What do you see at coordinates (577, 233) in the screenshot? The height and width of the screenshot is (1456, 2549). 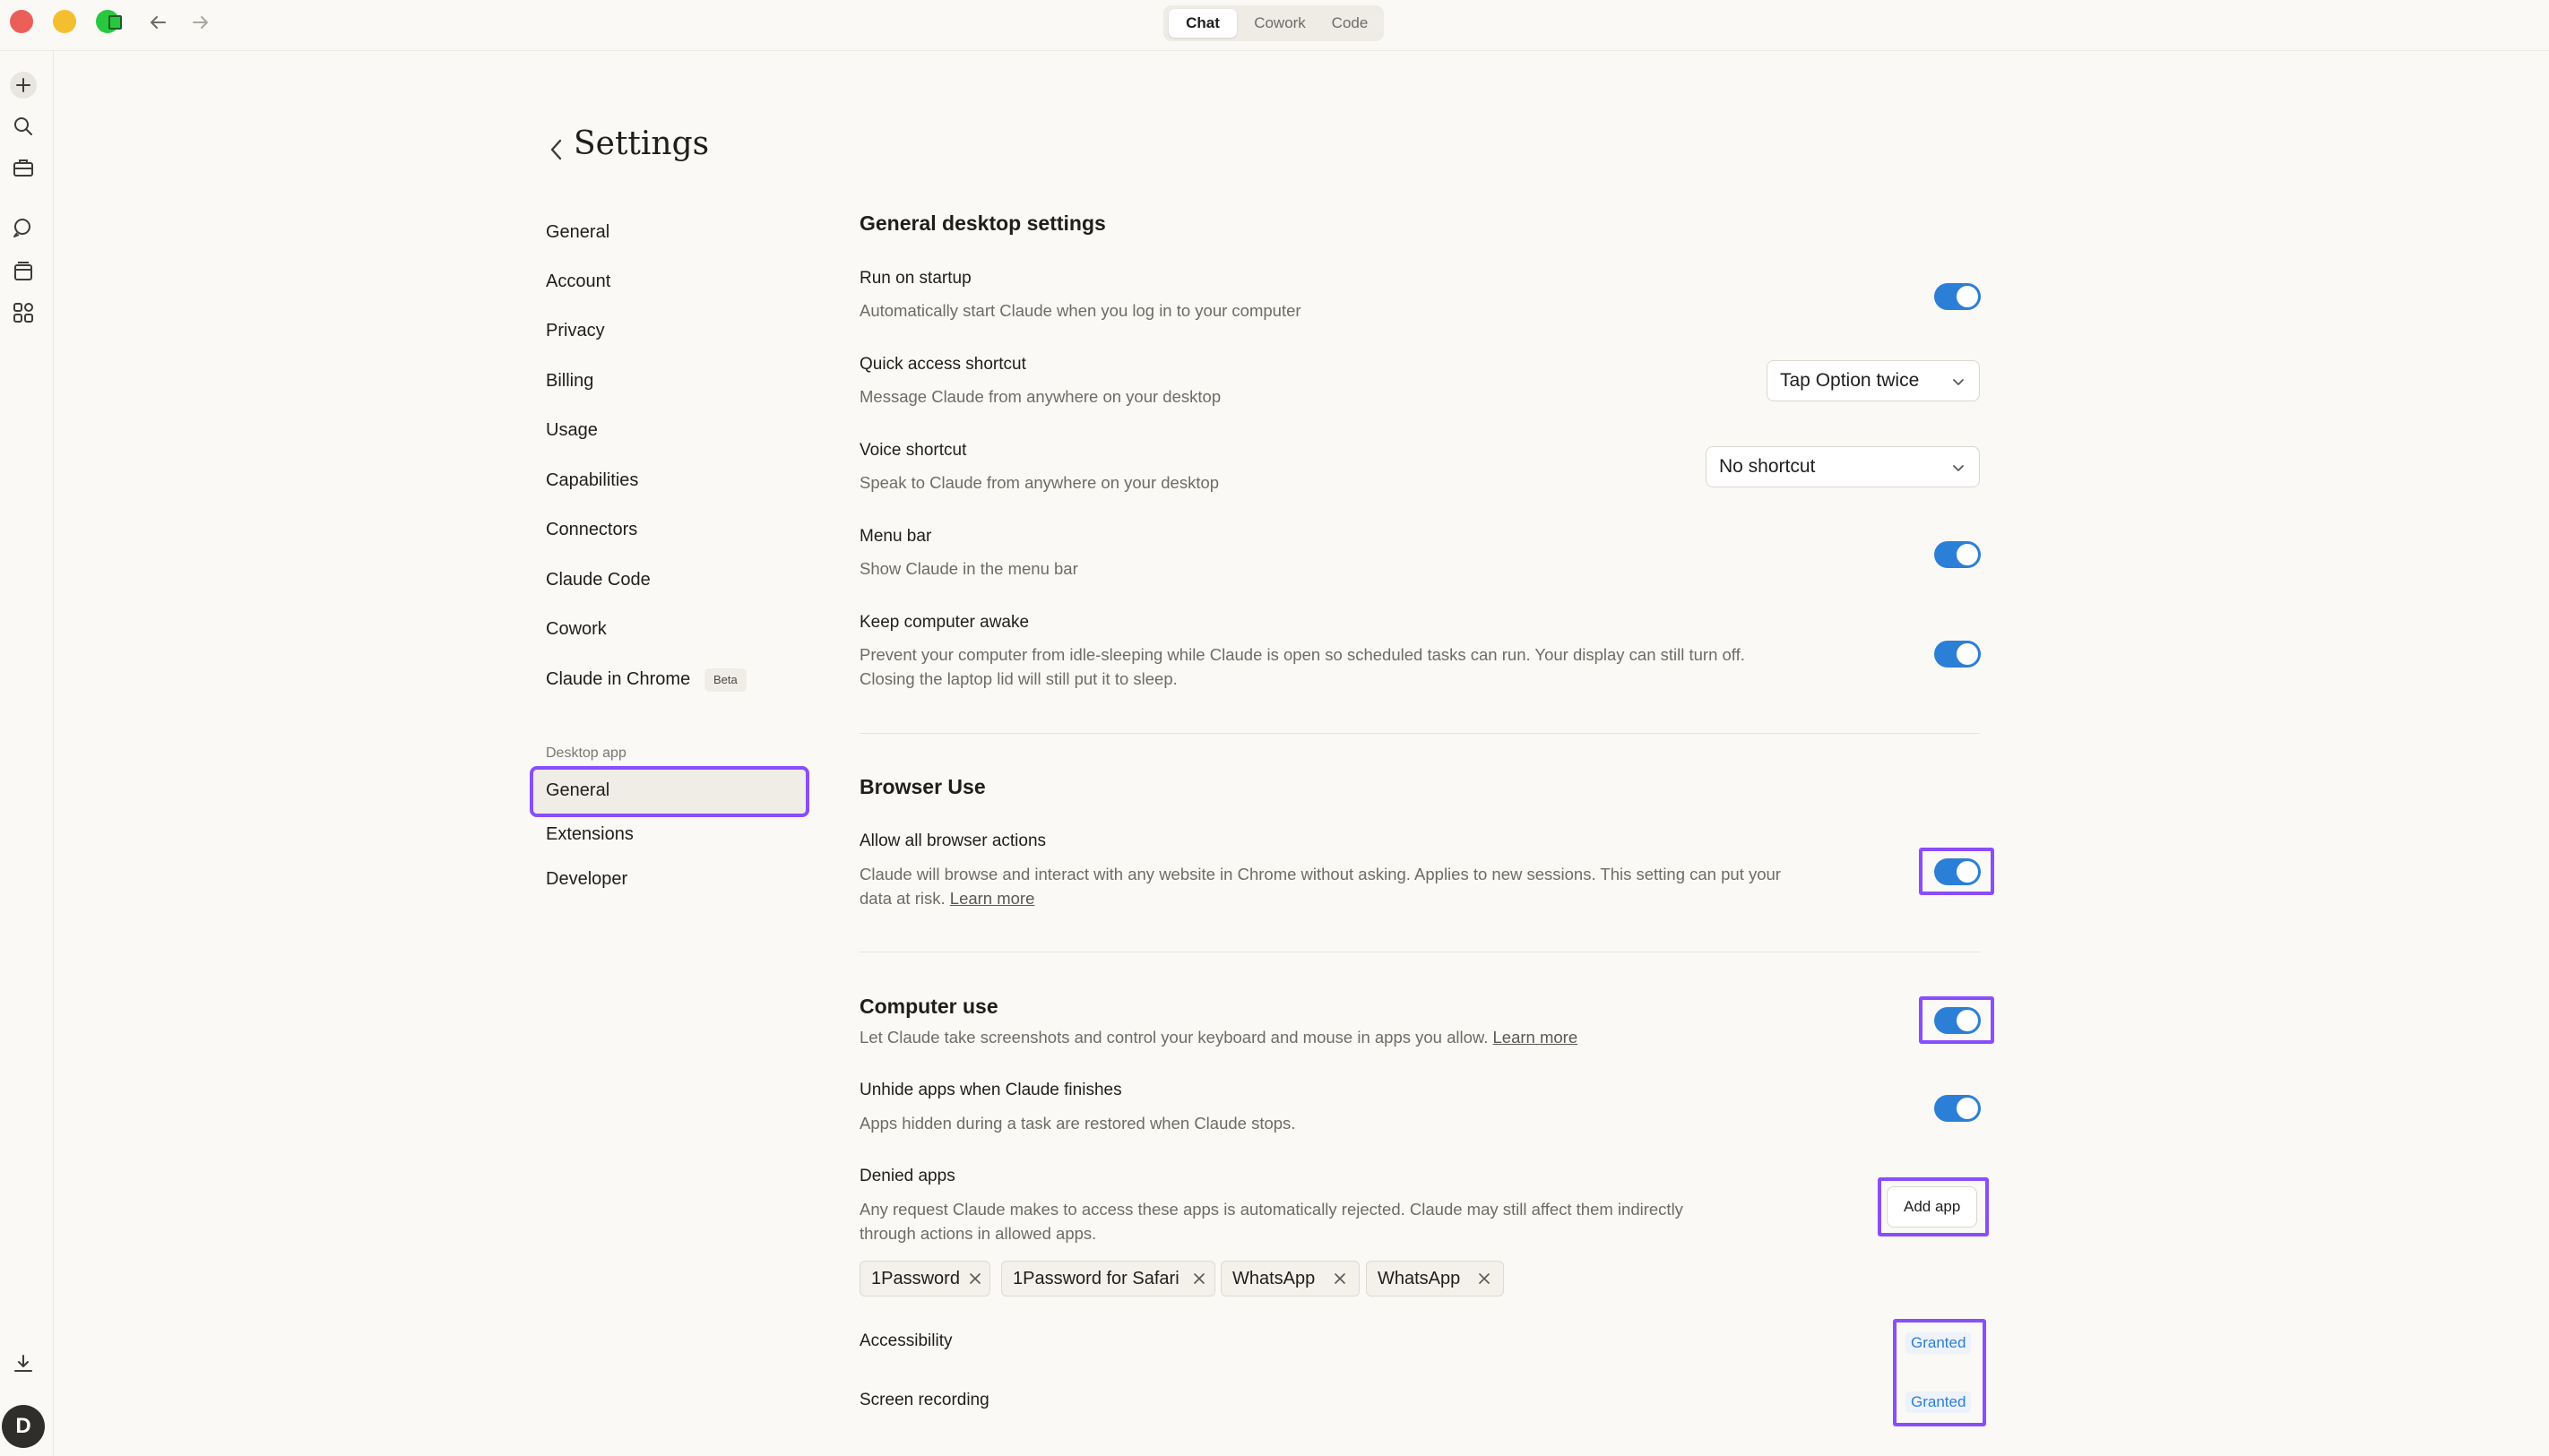 I see `nav-item-general: General` at bounding box center [577, 233].